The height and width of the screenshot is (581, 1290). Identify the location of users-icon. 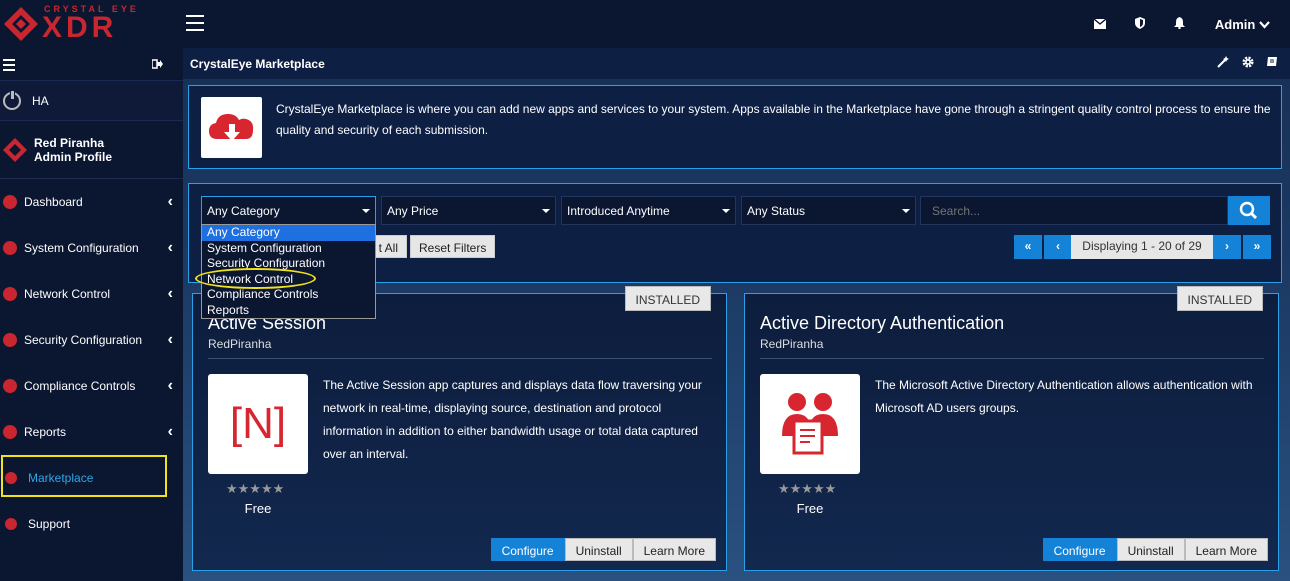
(810, 424).